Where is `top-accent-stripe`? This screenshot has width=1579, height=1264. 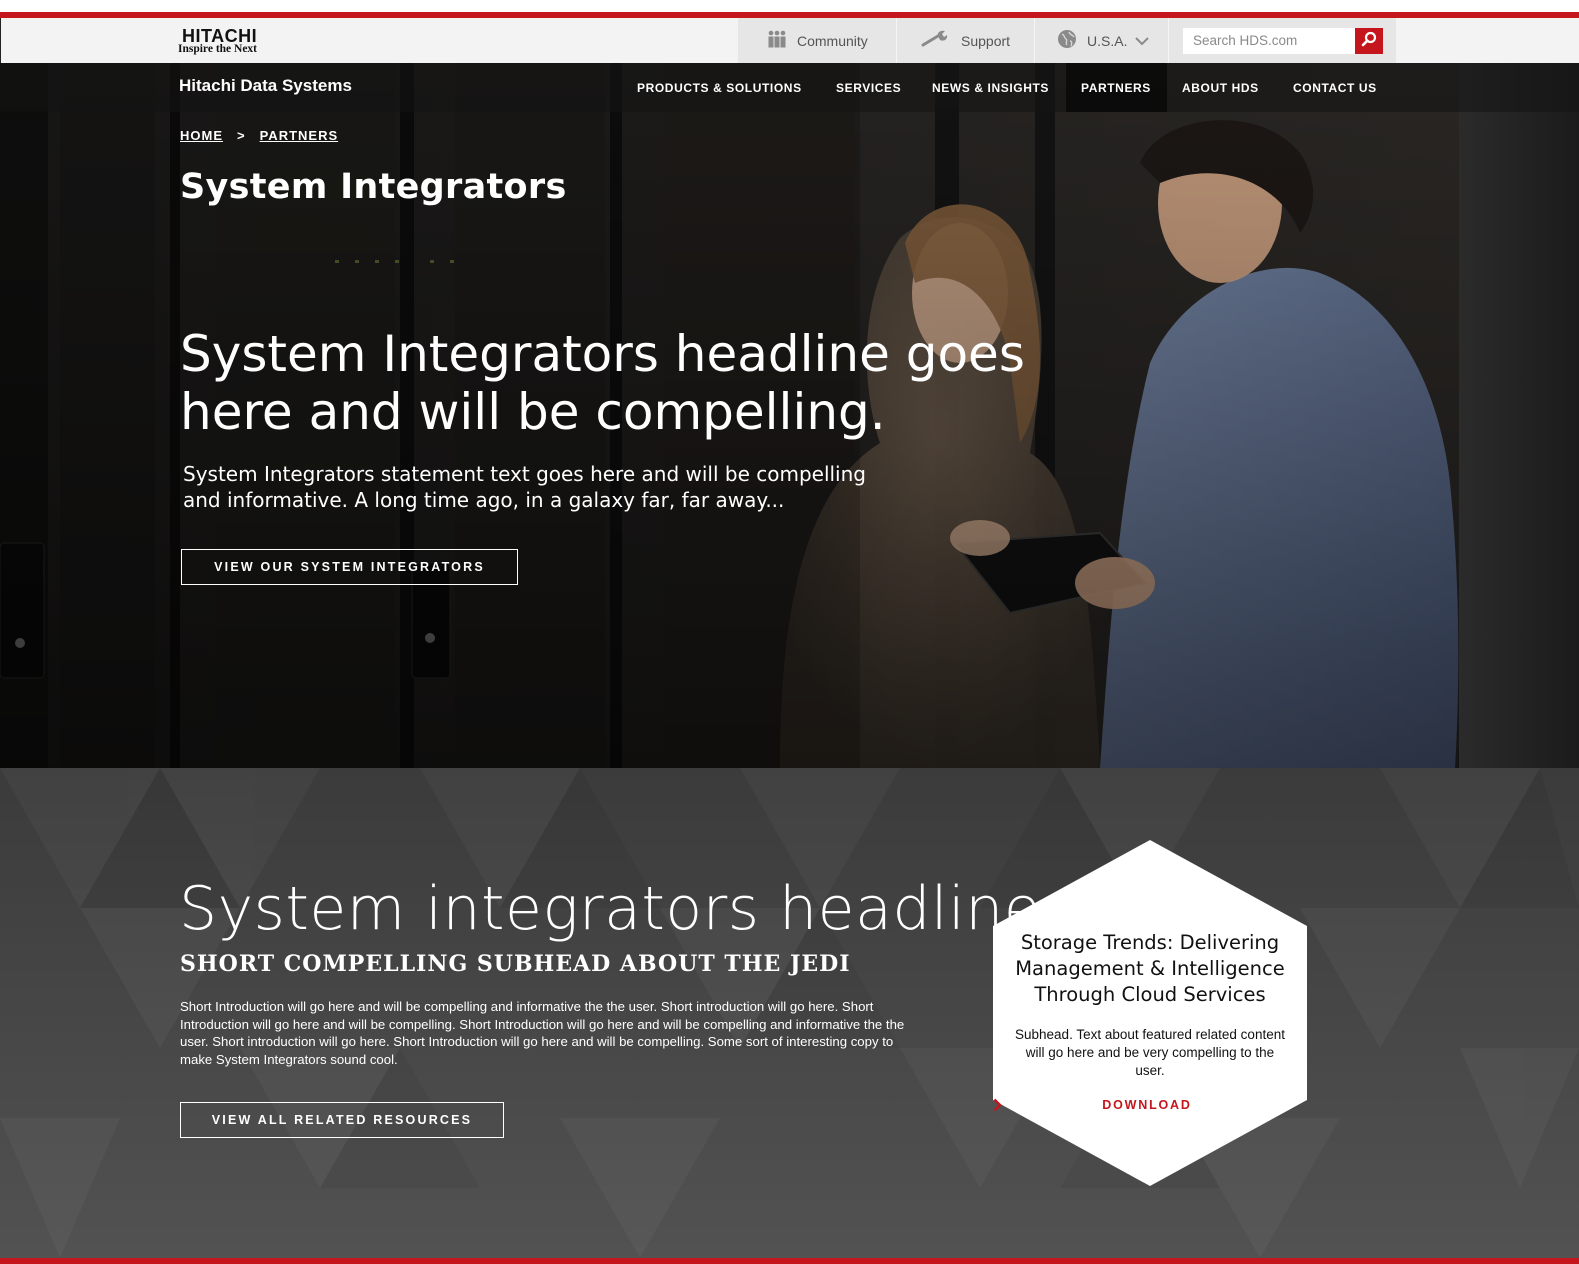
top-accent-stripe is located at coordinates (789, 9).